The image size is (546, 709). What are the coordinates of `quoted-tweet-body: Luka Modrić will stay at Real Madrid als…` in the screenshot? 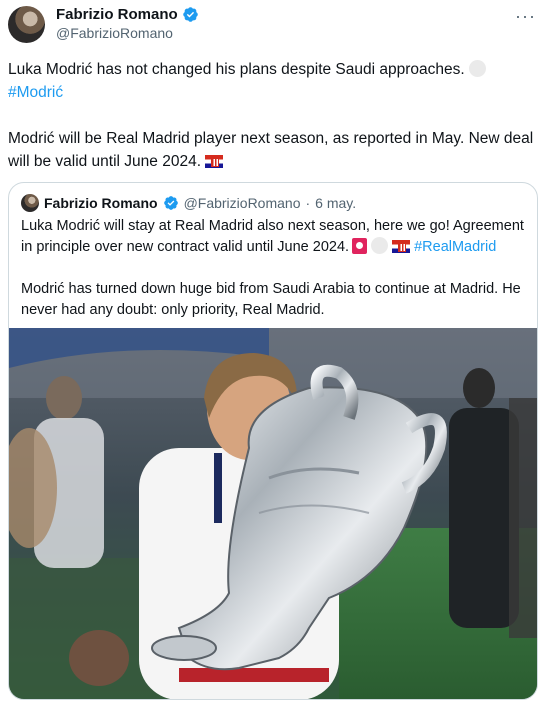 It's located at (273, 268).